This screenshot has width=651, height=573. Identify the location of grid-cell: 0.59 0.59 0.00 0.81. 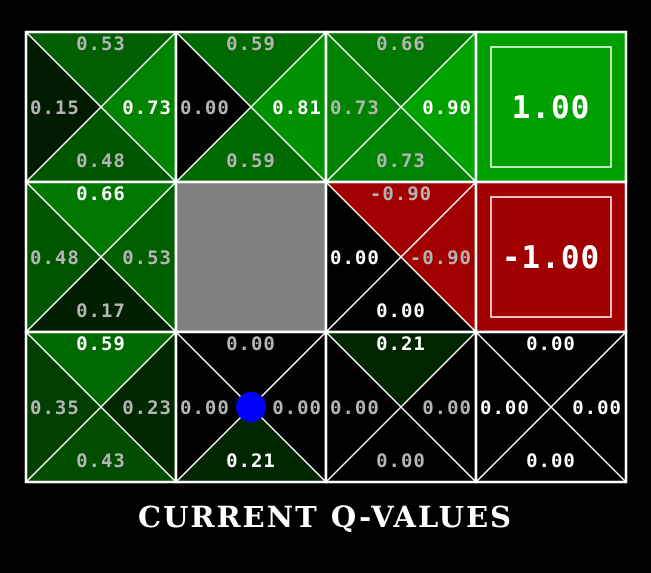
(251, 107).